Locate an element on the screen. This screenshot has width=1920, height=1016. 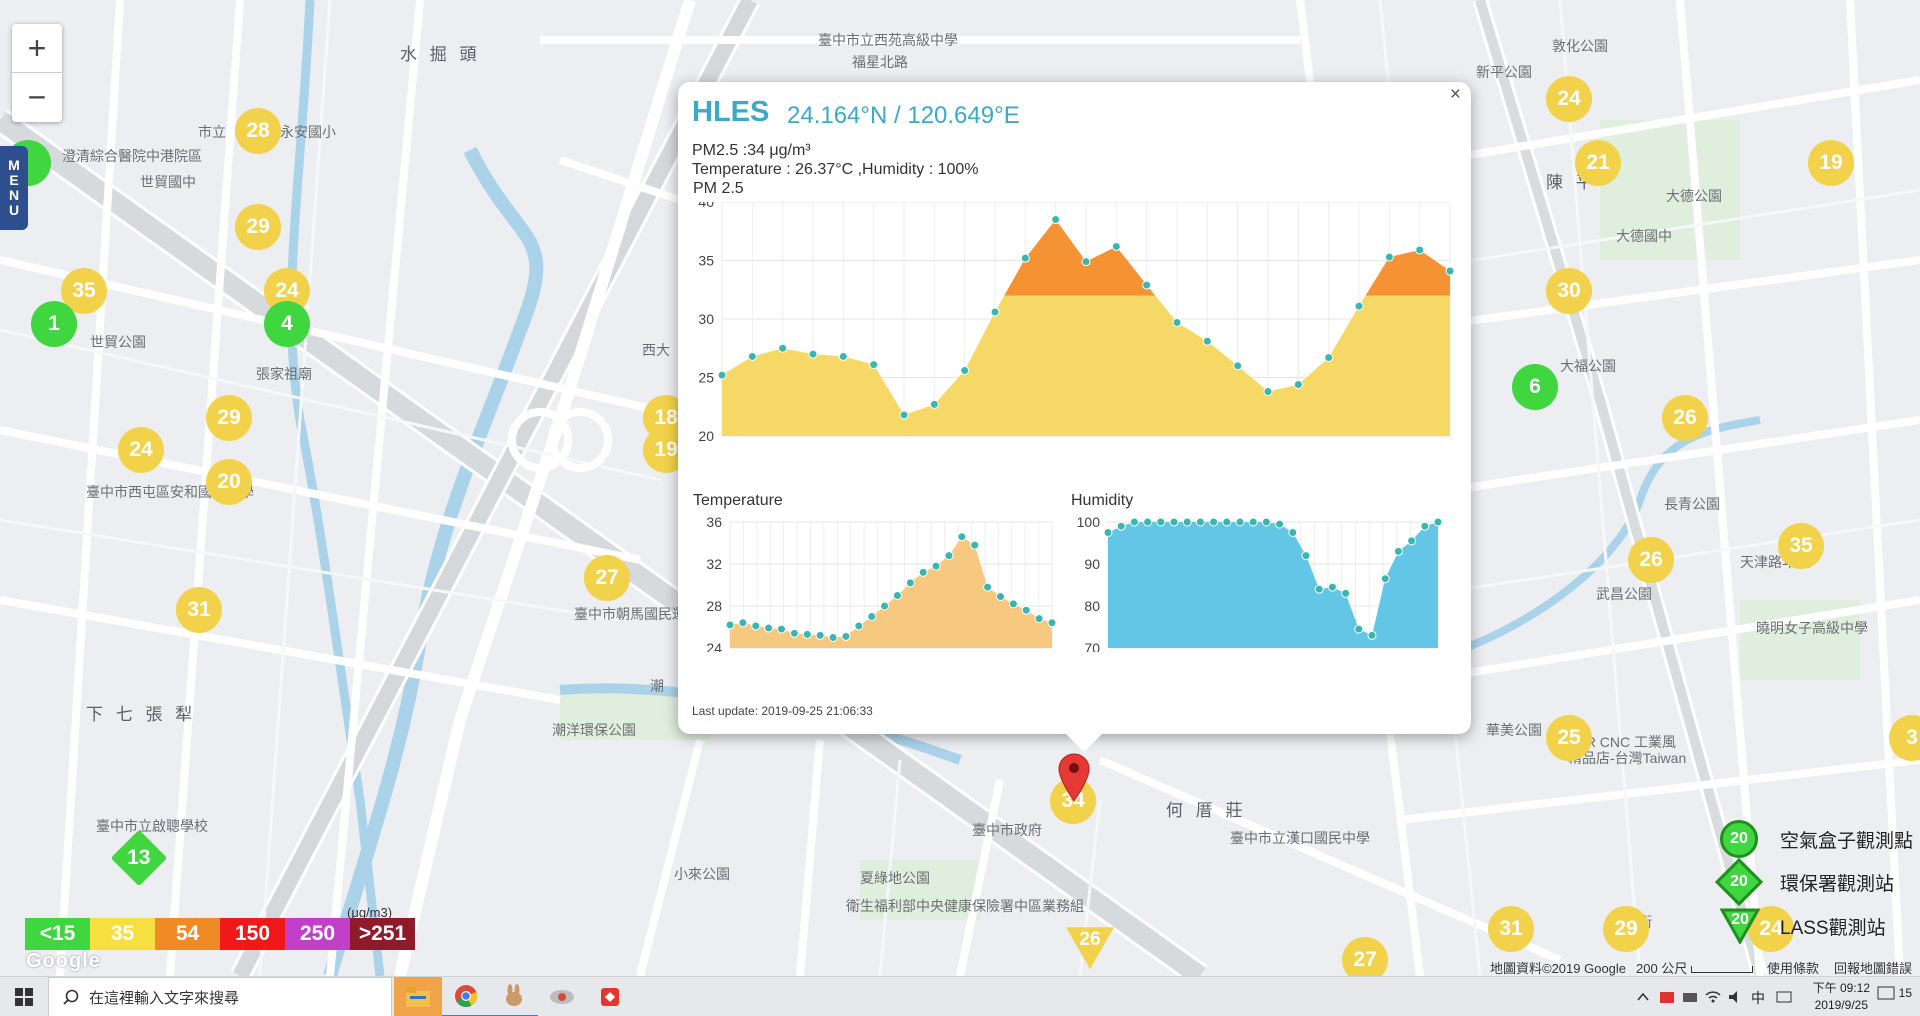
sensor-marker: 25 is located at coordinates (1569, 738).